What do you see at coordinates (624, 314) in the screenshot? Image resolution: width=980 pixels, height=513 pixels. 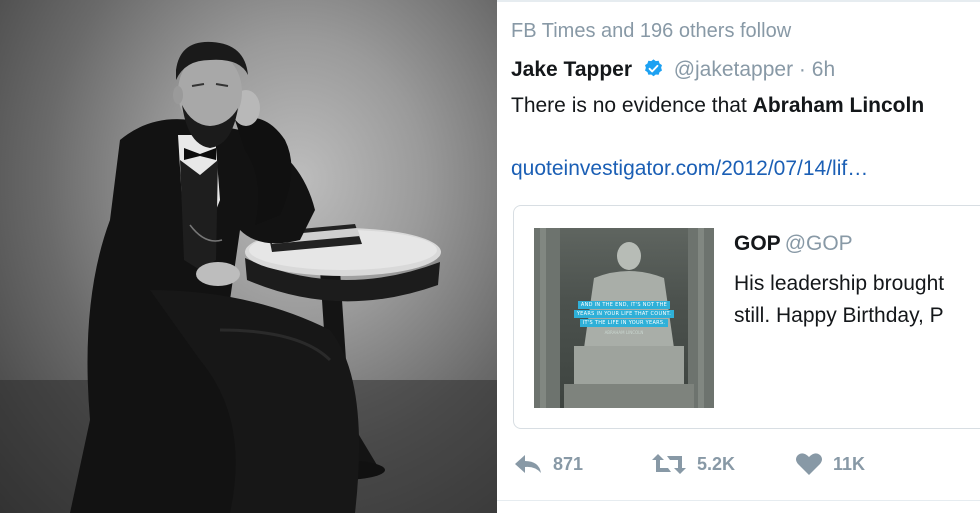 I see `quote-caption-line: YEARS IN YOUR LIFE THAT COUNT.` at bounding box center [624, 314].